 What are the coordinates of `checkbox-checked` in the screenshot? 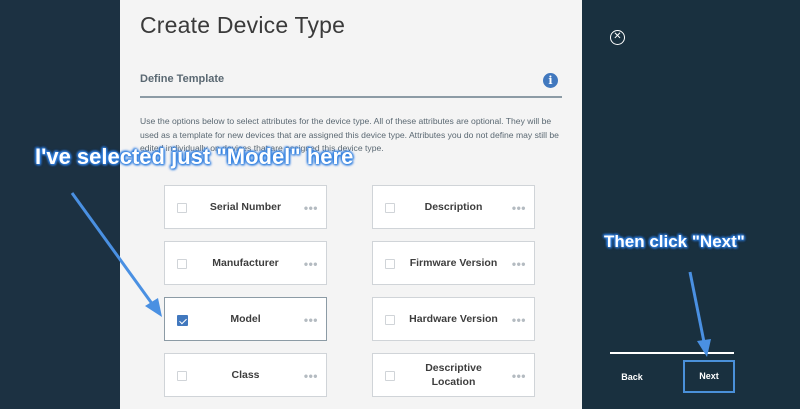 It's located at (182, 320).